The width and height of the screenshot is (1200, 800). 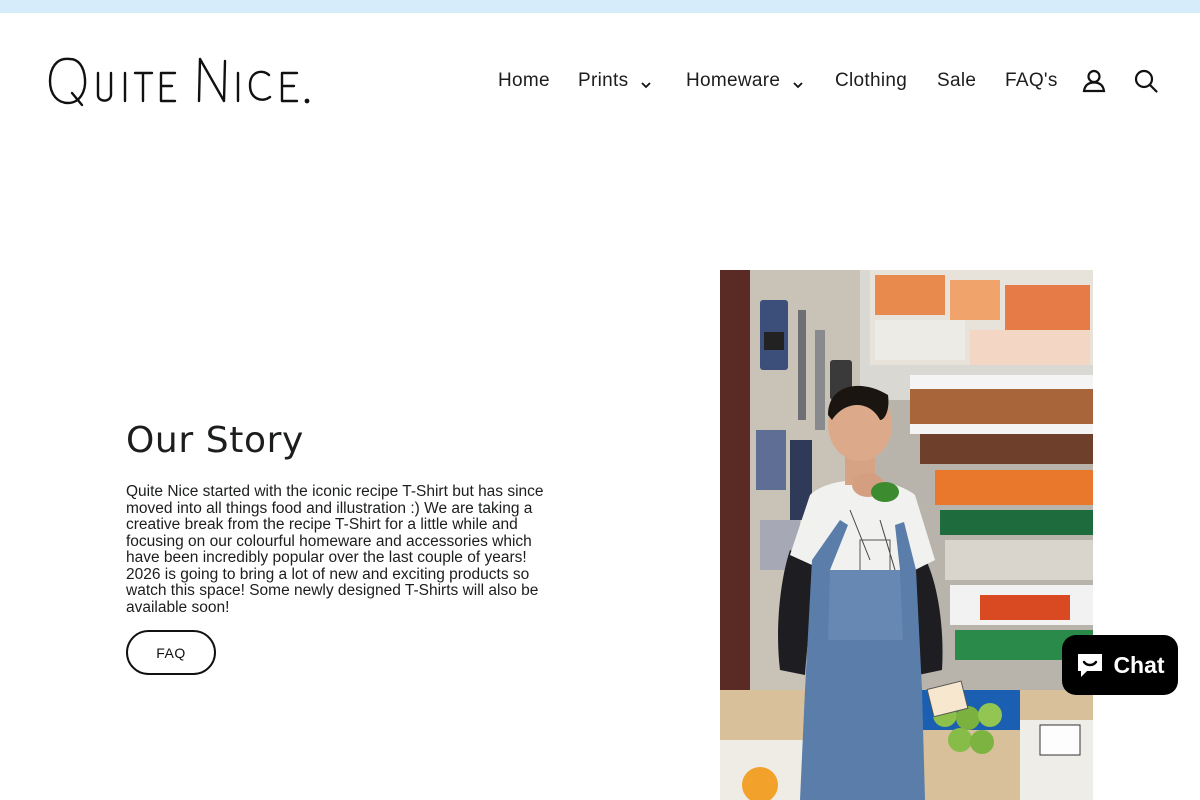 What do you see at coordinates (603, 80) in the screenshot?
I see `nav-prints-label: Prints` at bounding box center [603, 80].